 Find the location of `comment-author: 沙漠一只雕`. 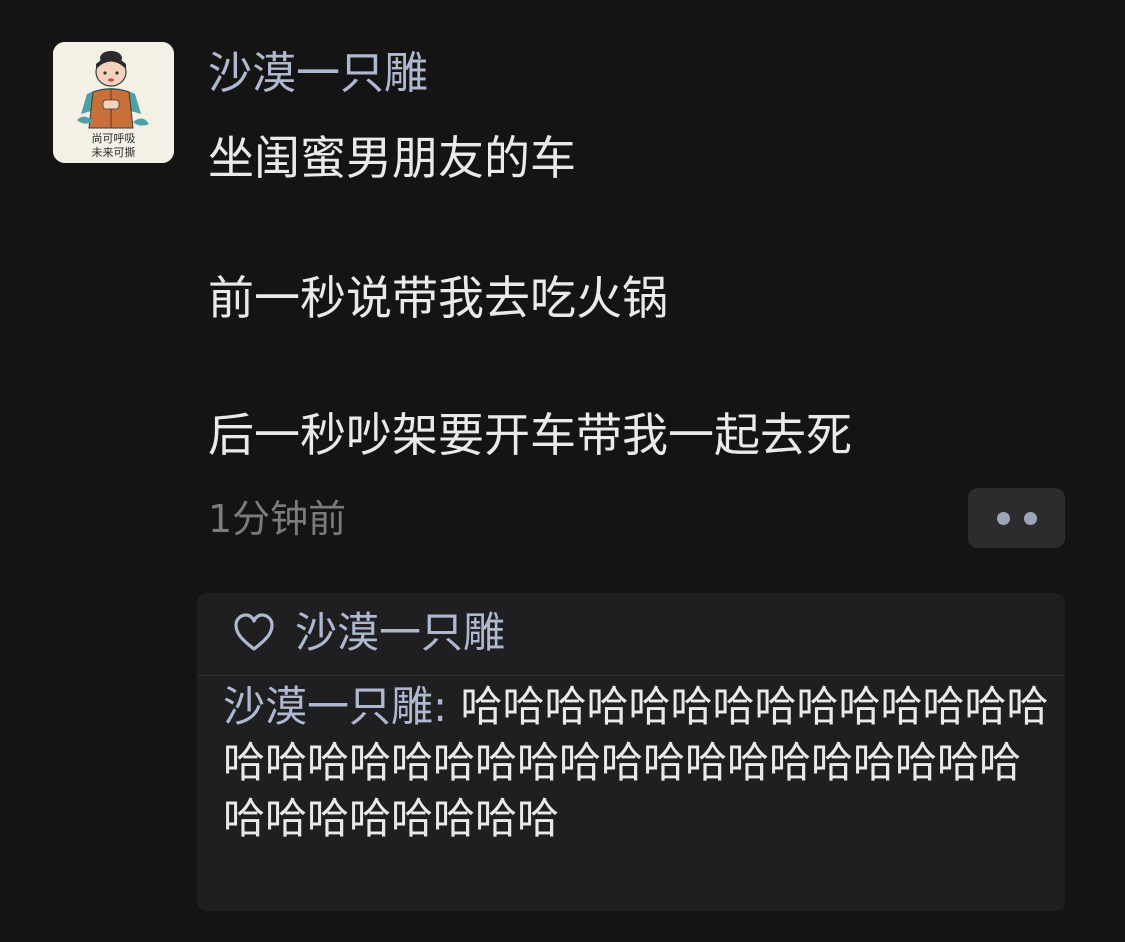

comment-author: 沙漠一只雕 is located at coordinates (328, 706).